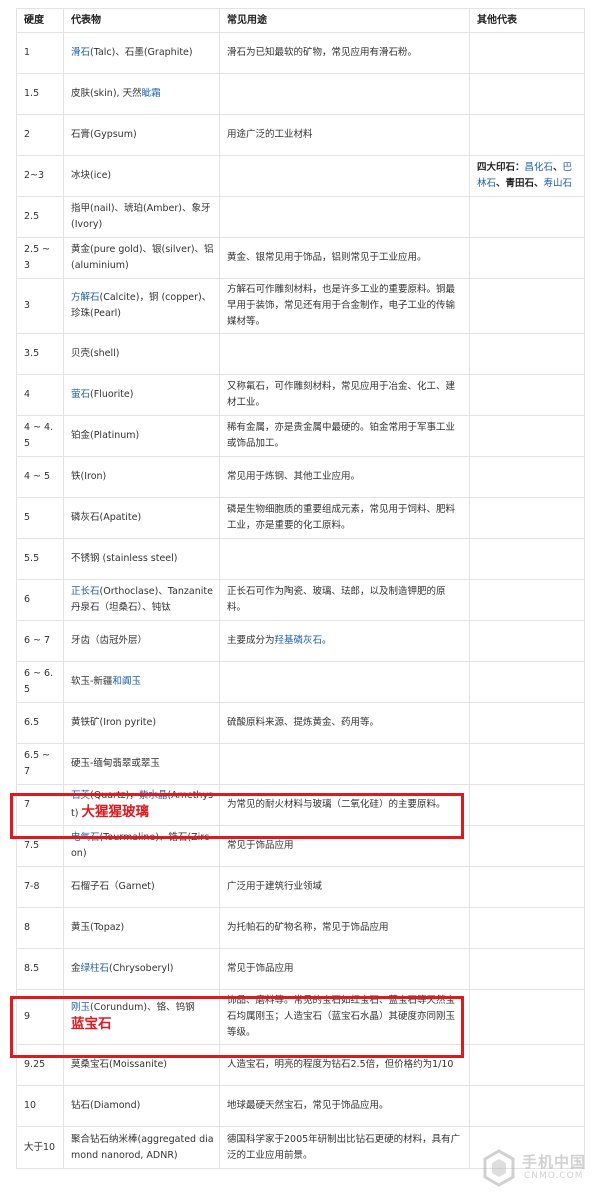  What do you see at coordinates (299, 640) in the screenshot?
I see `use-link: 羟基磷灰石` at bounding box center [299, 640].